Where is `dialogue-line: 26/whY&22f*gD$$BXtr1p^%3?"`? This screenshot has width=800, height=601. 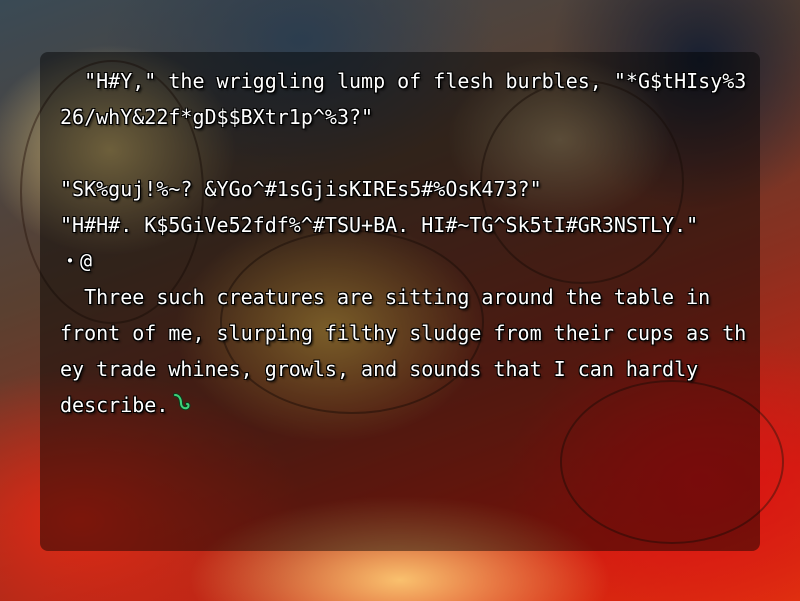 dialogue-line: 26/whY&22f*gD$$BXtr1p^%3?" is located at coordinates (217, 117).